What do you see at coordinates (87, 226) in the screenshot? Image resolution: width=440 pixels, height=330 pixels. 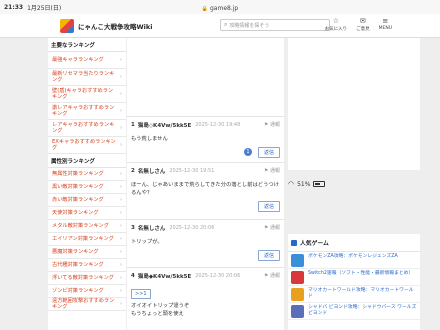 I see `sidebar-item: メタル敵対策ランキング ›` at bounding box center [87, 226].